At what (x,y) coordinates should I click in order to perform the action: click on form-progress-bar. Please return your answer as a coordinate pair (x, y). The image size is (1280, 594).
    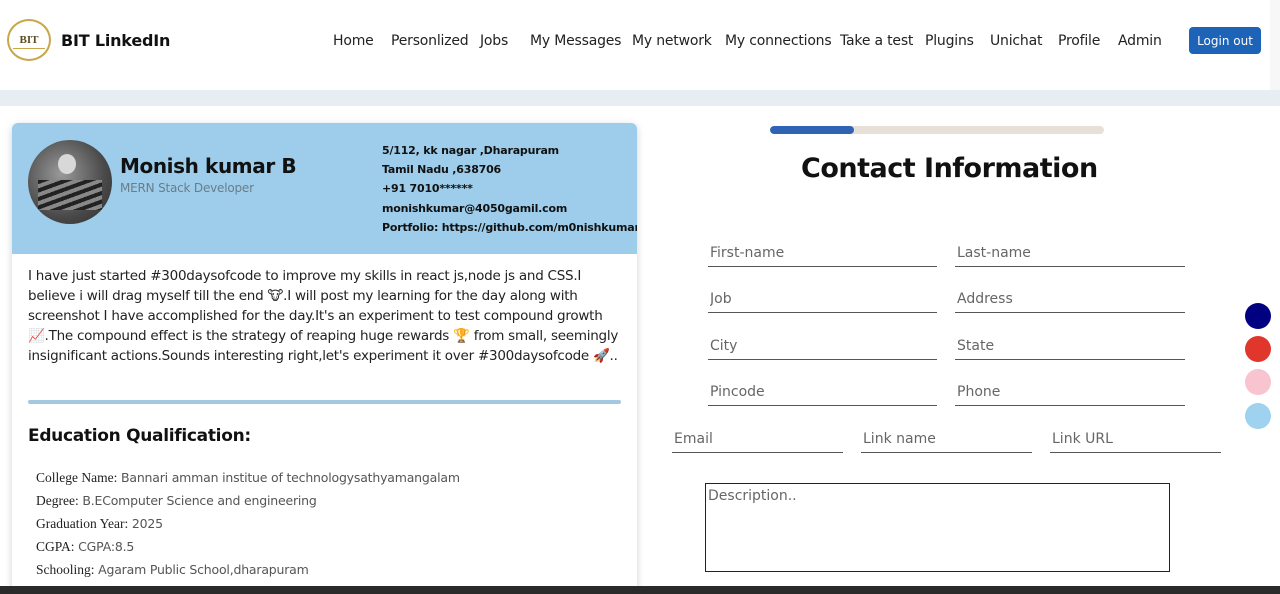
    Looking at the image, I should click on (937, 130).